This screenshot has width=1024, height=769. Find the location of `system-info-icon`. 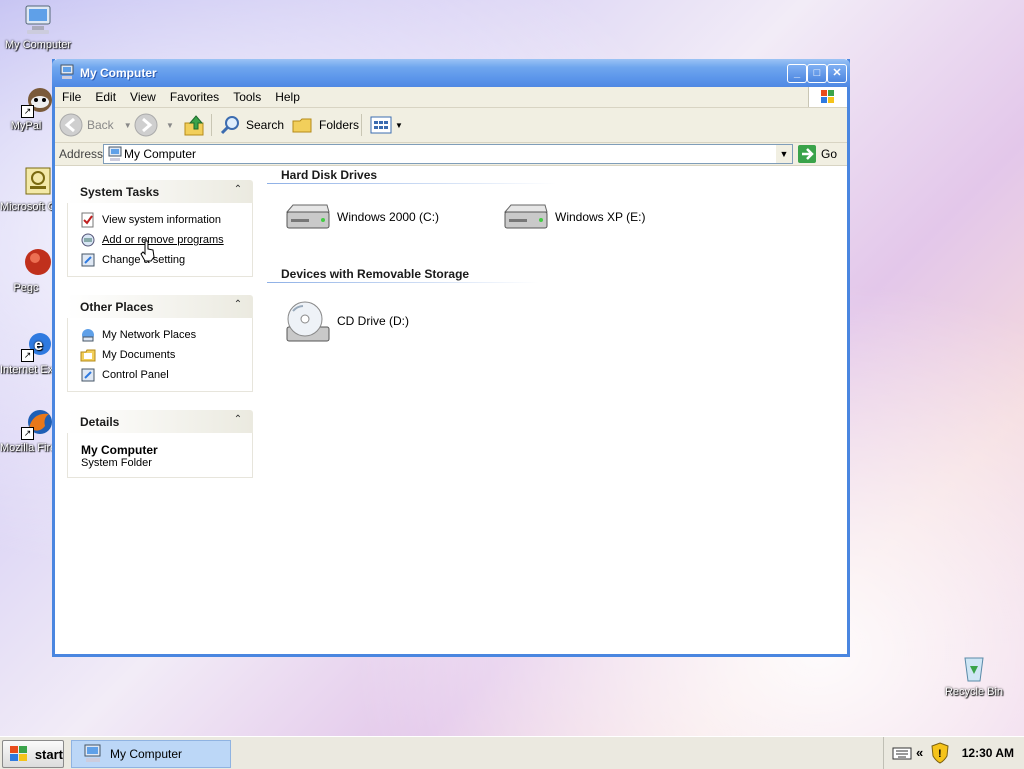

system-info-icon is located at coordinates (87, 220).